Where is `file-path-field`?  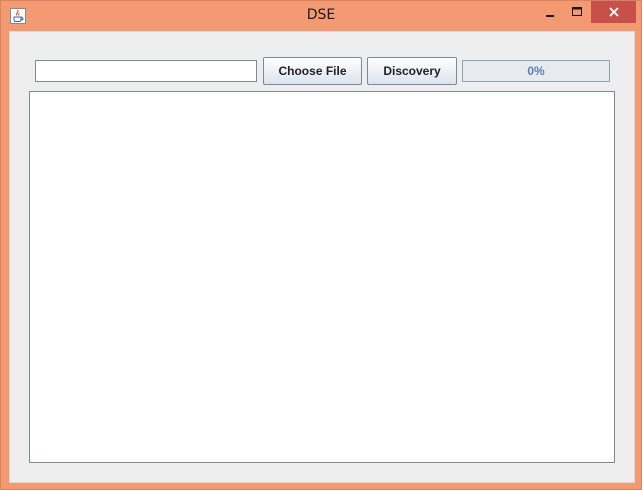 file-path-field is located at coordinates (146, 71).